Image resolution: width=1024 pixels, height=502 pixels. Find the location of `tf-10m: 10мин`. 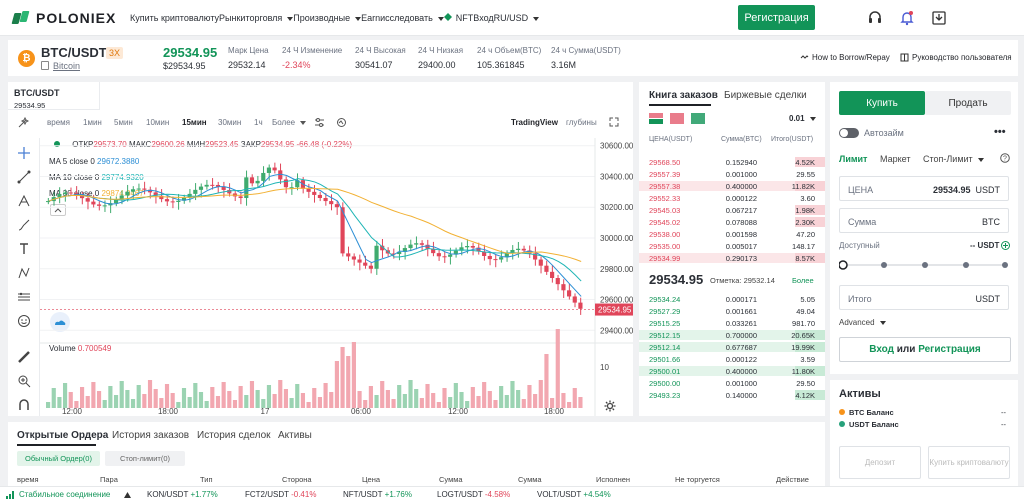

tf-10m: 10мин is located at coordinates (157, 122).